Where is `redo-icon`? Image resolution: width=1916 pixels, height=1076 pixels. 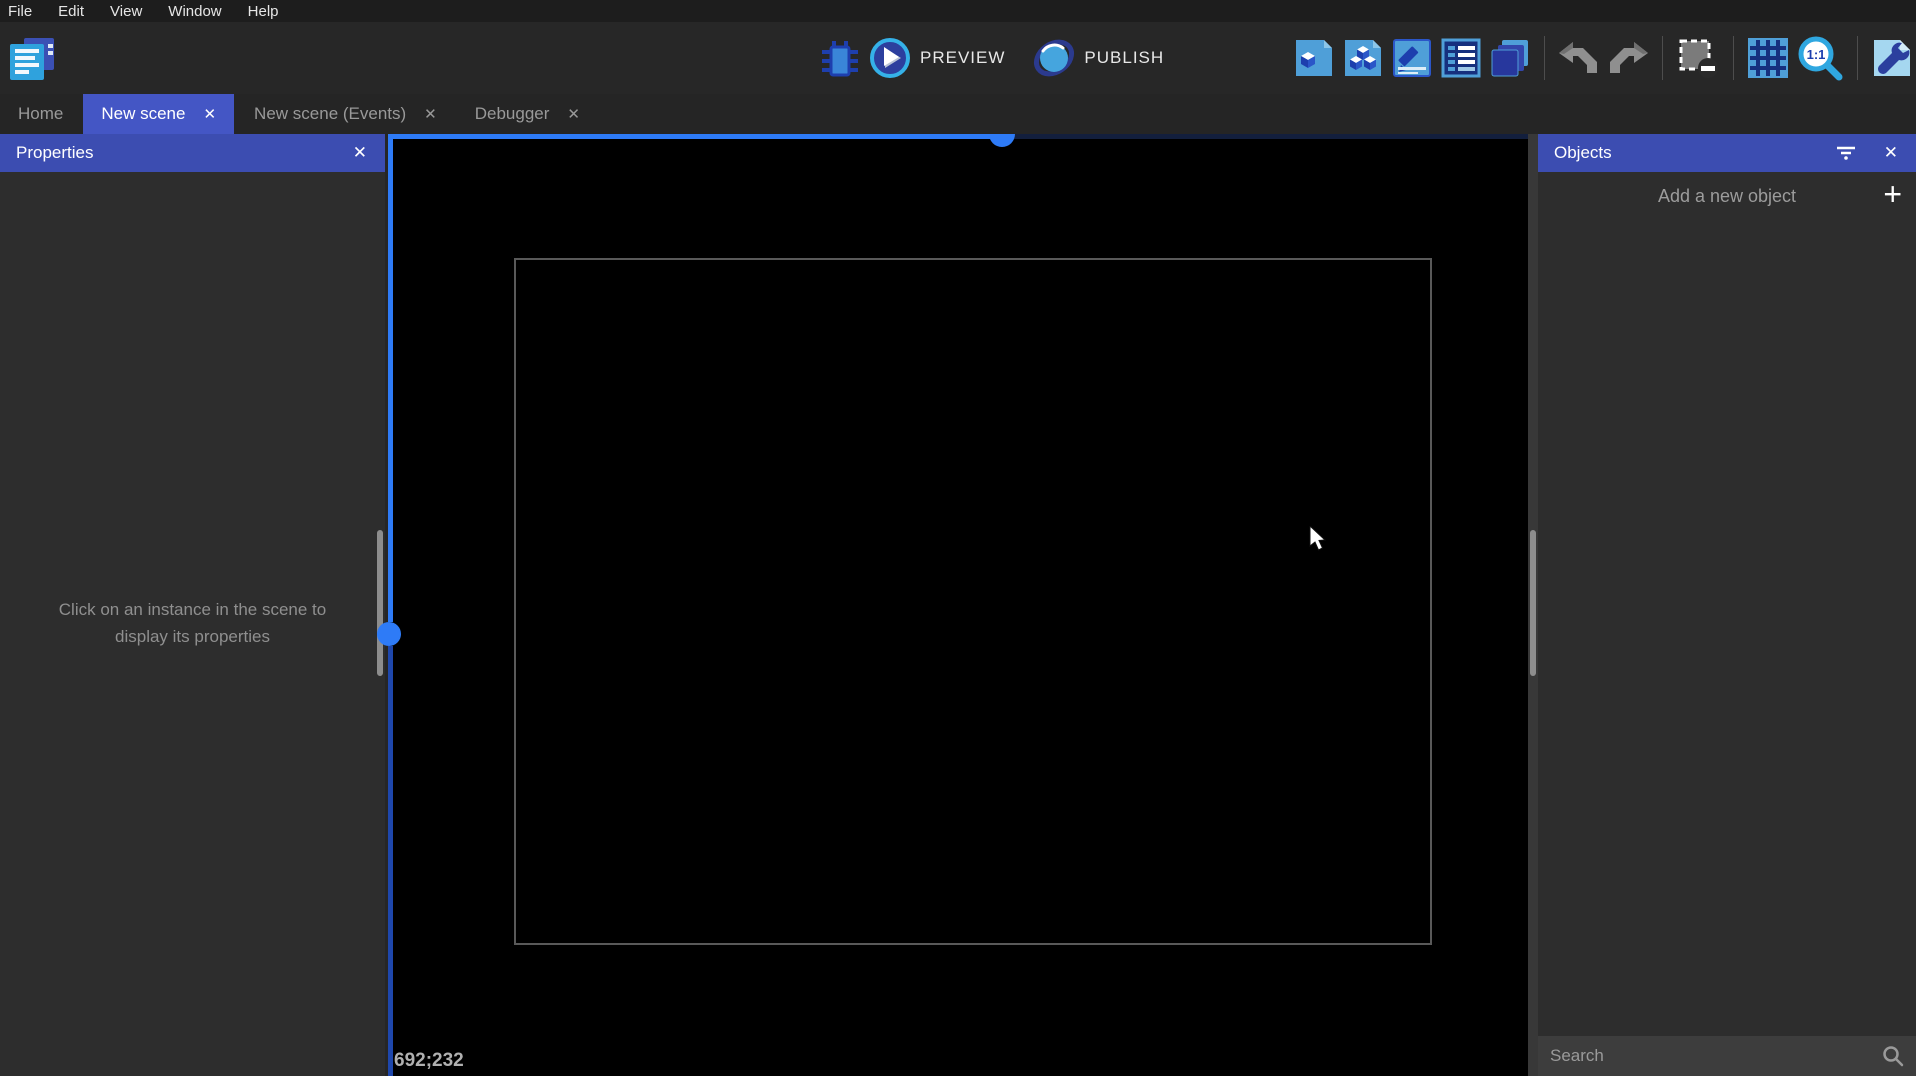
redo-icon is located at coordinates (1628, 58).